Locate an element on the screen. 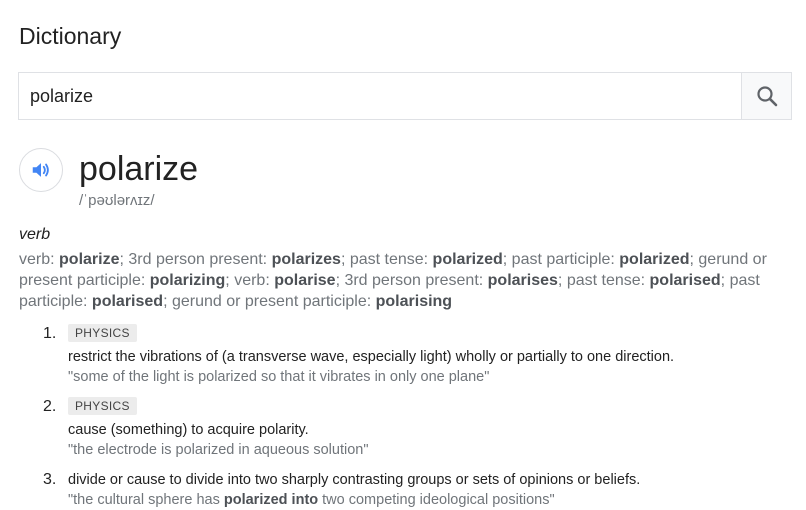 Image resolution: width=806 pixels, height=510 pixels. search-button is located at coordinates (766, 96).